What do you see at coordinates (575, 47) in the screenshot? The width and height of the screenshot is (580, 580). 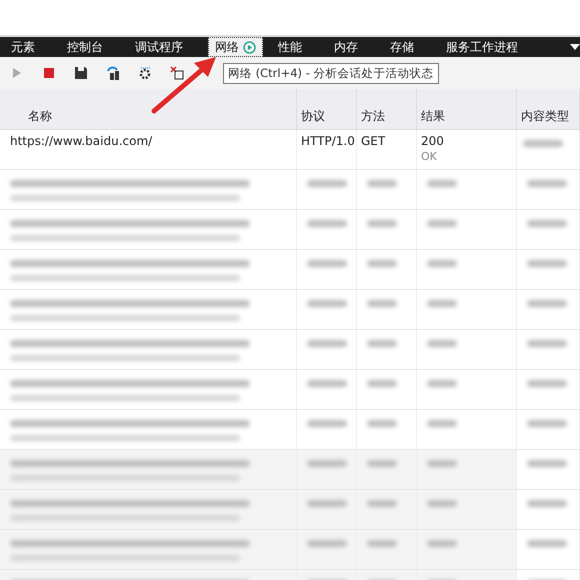 I see `dropdown-icon` at bounding box center [575, 47].